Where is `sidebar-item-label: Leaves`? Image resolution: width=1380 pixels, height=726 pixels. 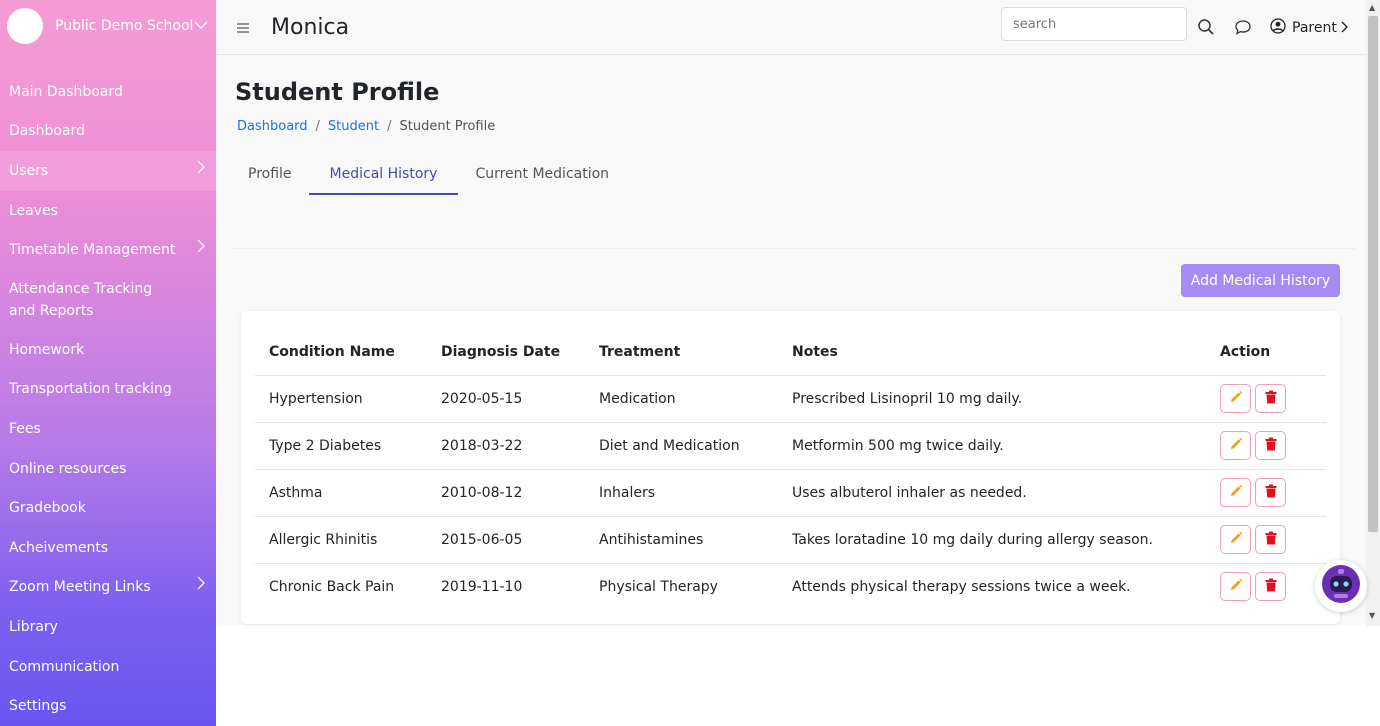 sidebar-item-label: Leaves is located at coordinates (33, 210).